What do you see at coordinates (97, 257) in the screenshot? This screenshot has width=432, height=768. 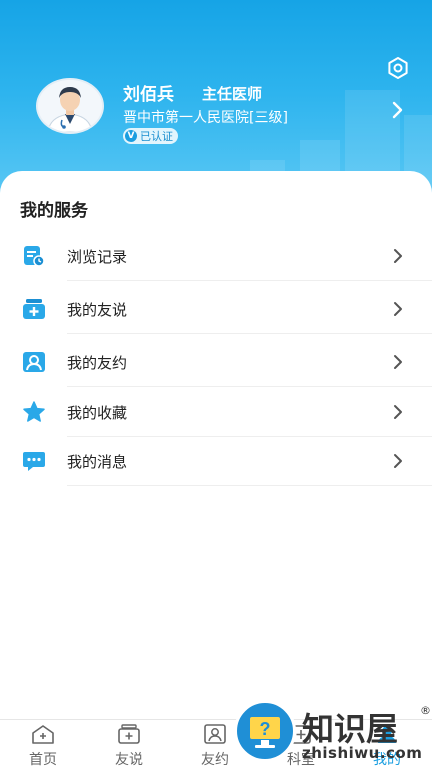 I see `menu-item-label: 浏览记录` at bounding box center [97, 257].